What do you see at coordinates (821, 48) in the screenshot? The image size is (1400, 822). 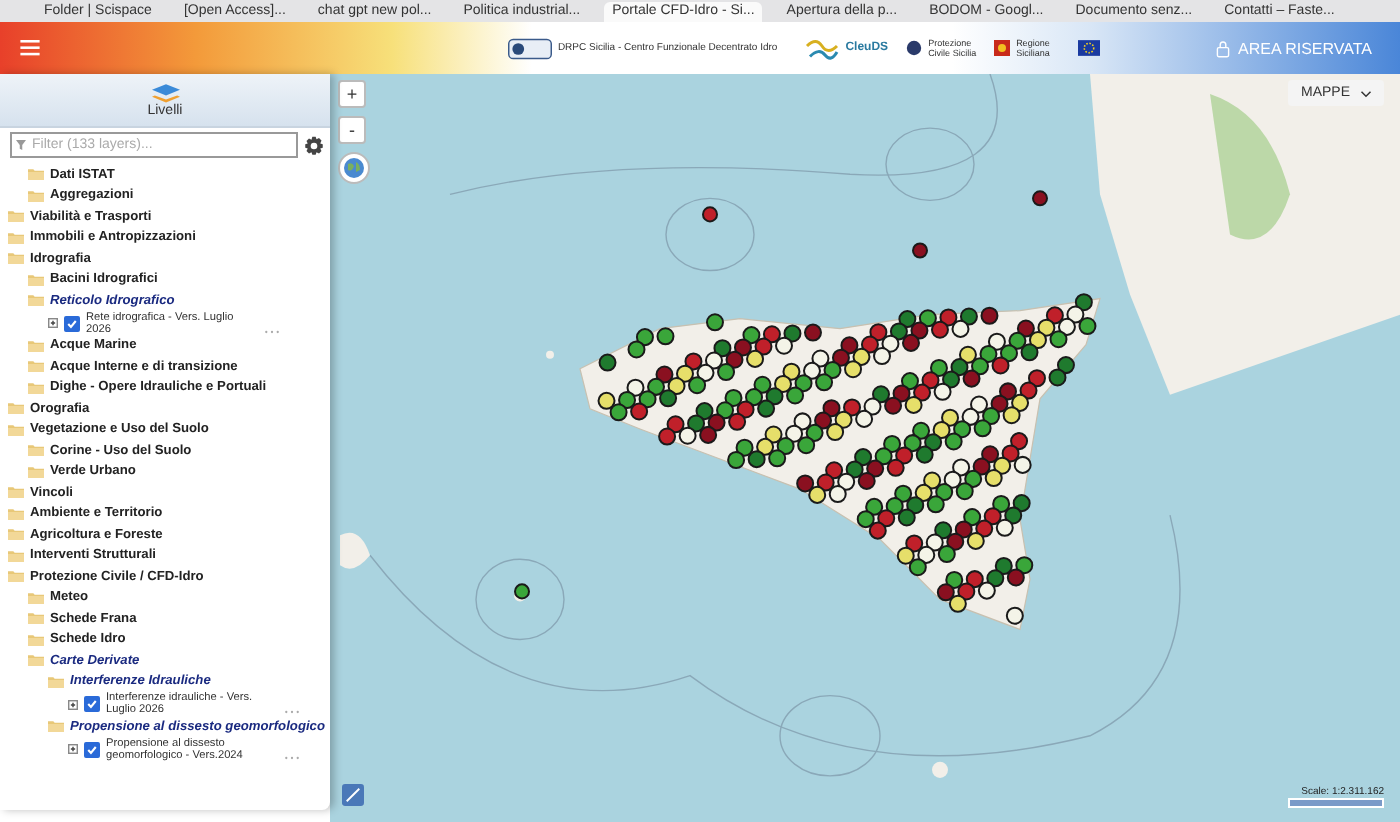 I see `wave-logo-icon` at bounding box center [821, 48].